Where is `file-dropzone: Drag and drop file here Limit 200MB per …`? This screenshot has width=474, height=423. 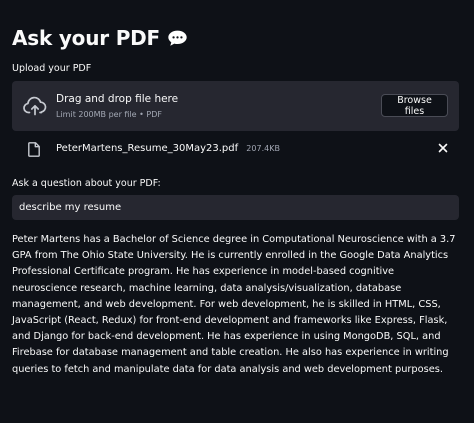 file-dropzone: Drag and drop file here Limit 200MB per … is located at coordinates (235, 106).